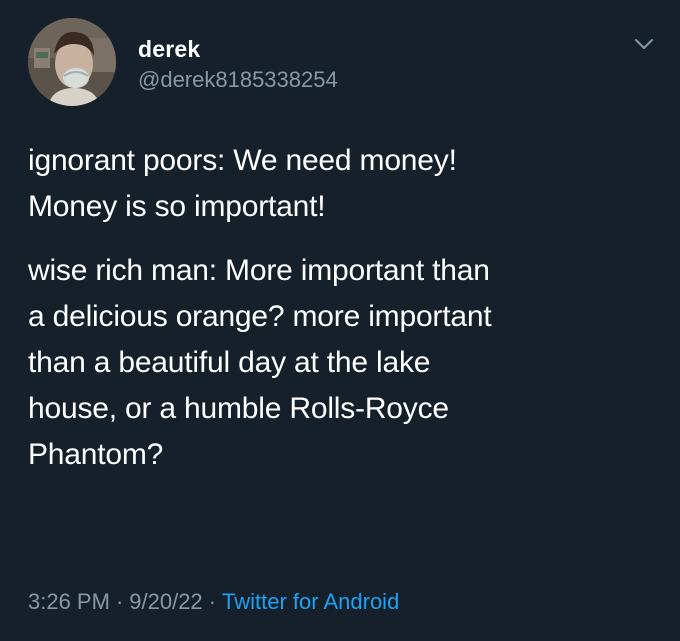 Image resolution: width=680 pixels, height=641 pixels. I want to click on display-name: derek, so click(238, 49).